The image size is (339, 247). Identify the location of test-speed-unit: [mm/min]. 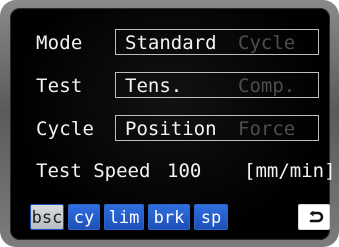
(290, 171).